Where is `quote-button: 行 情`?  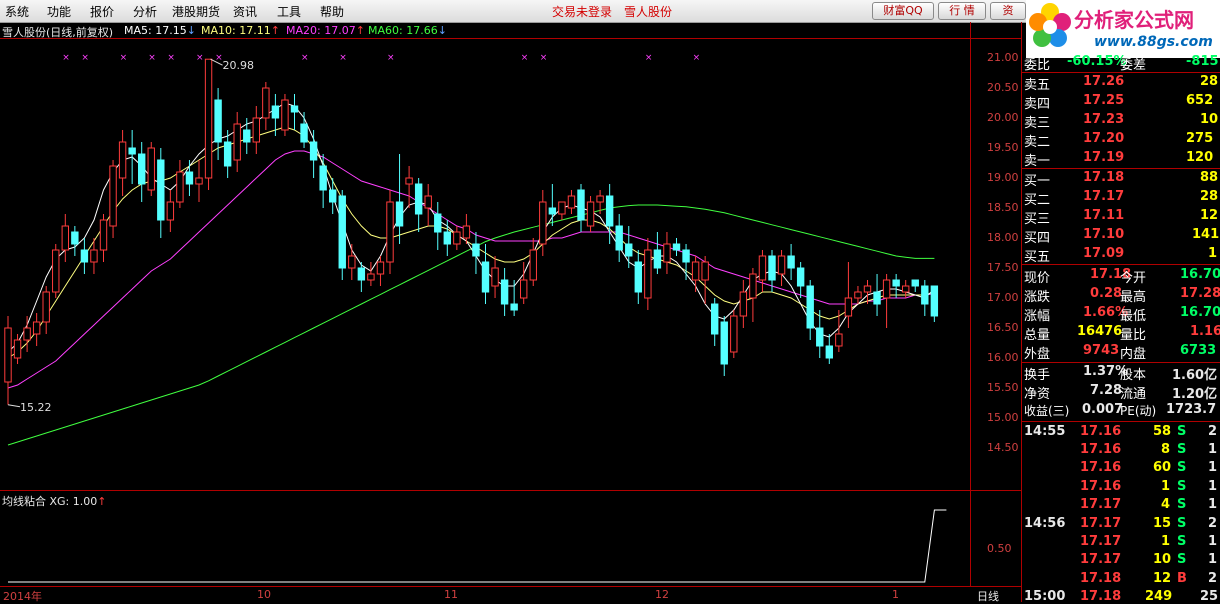 quote-button: 行 情 is located at coordinates (962, 11).